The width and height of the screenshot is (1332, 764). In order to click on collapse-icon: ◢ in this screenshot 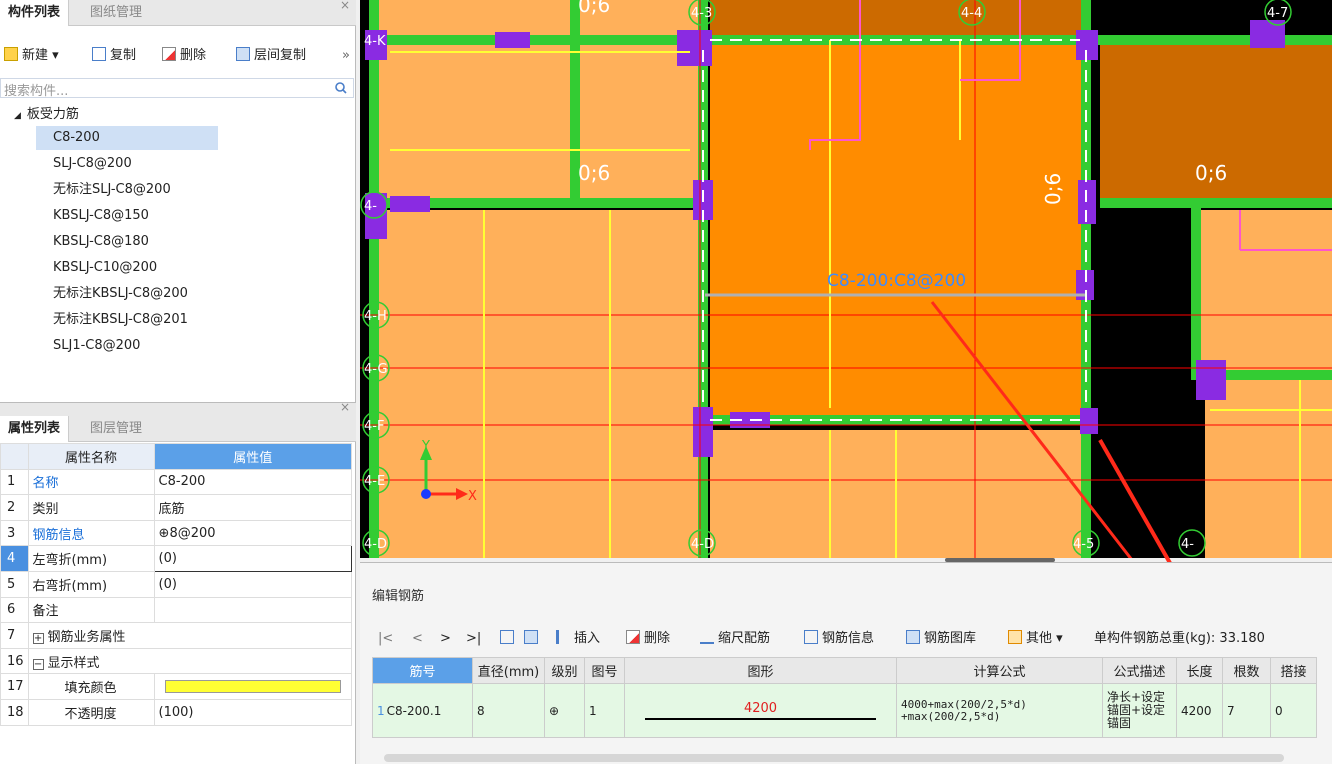, I will do `click(17, 116)`.